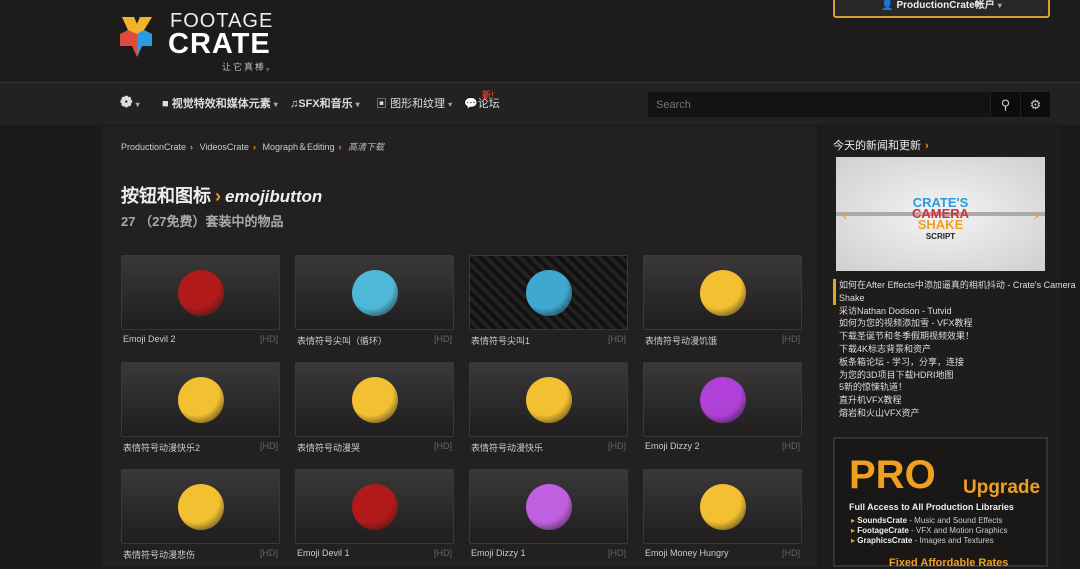  I want to click on news-banner: CRATE'S CAMERA SHAKE SCRIPT ‹ ›, so click(940, 214).